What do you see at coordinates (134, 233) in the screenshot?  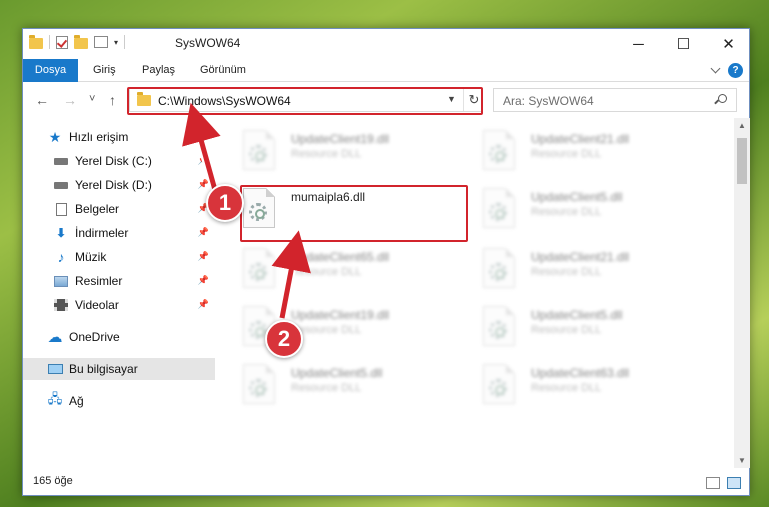 I see `sidebar-item-downloads: ⬇ İndirmeler 📌` at bounding box center [134, 233].